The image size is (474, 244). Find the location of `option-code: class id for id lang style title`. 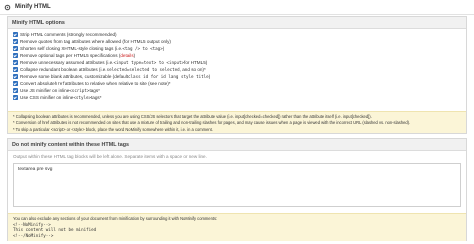

option-code: class id for id lang style title is located at coordinates (168, 76).